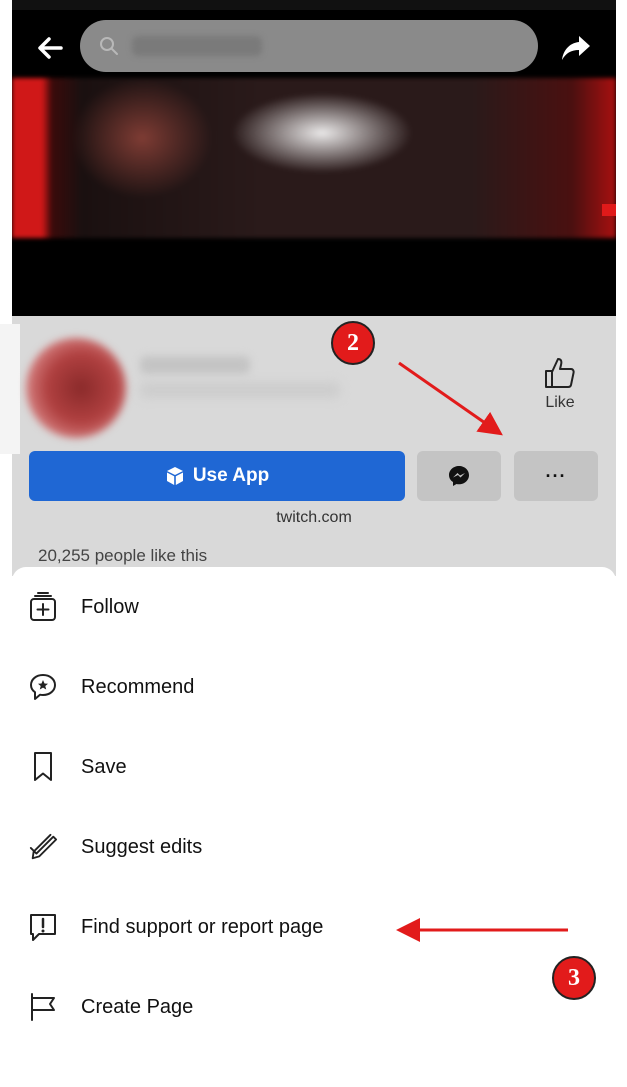 The height and width of the screenshot is (1087, 627). What do you see at coordinates (314, 687) in the screenshot?
I see `menu-item-recommend: Recommend` at bounding box center [314, 687].